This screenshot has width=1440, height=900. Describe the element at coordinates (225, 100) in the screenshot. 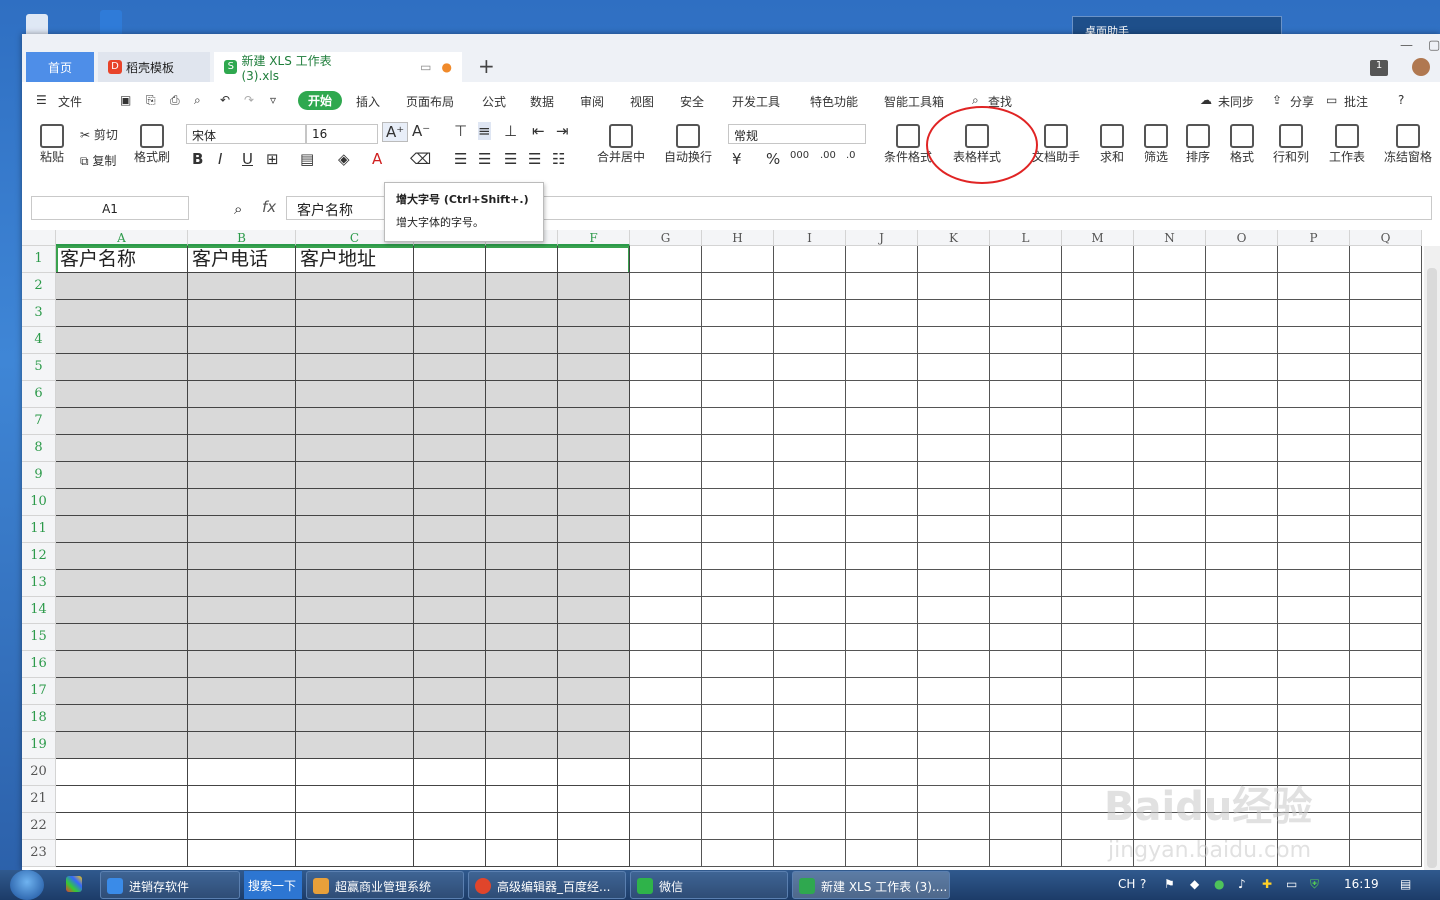

I see `undo-icon: ↶` at that location.